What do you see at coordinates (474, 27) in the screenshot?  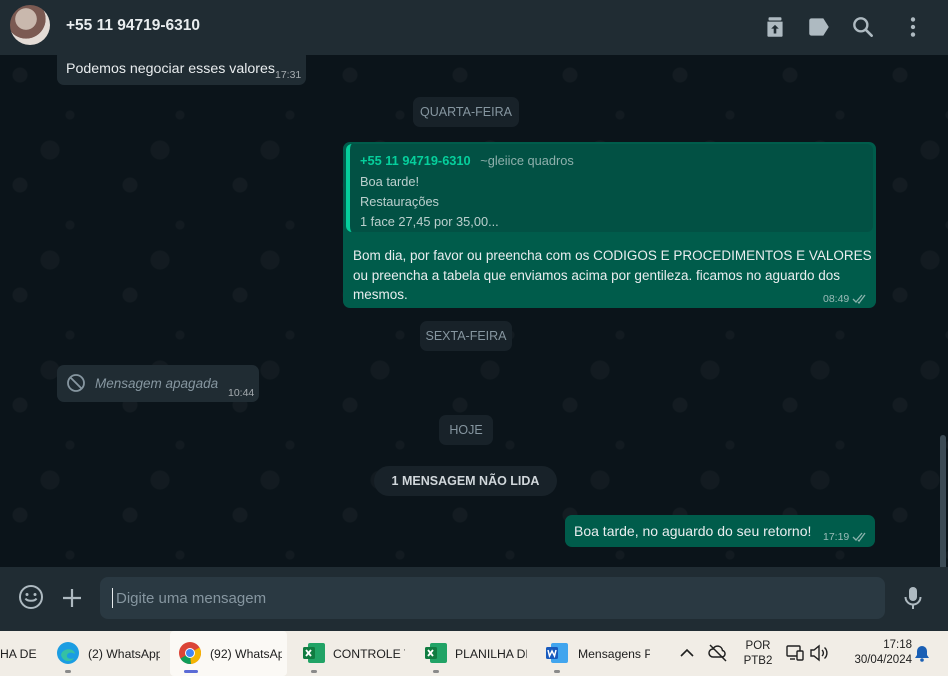 I see `chat-header: +55 11 94719-6310` at bounding box center [474, 27].